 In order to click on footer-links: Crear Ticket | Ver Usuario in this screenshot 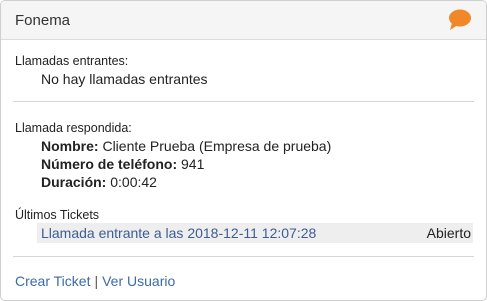, I will do `click(95, 281)`.